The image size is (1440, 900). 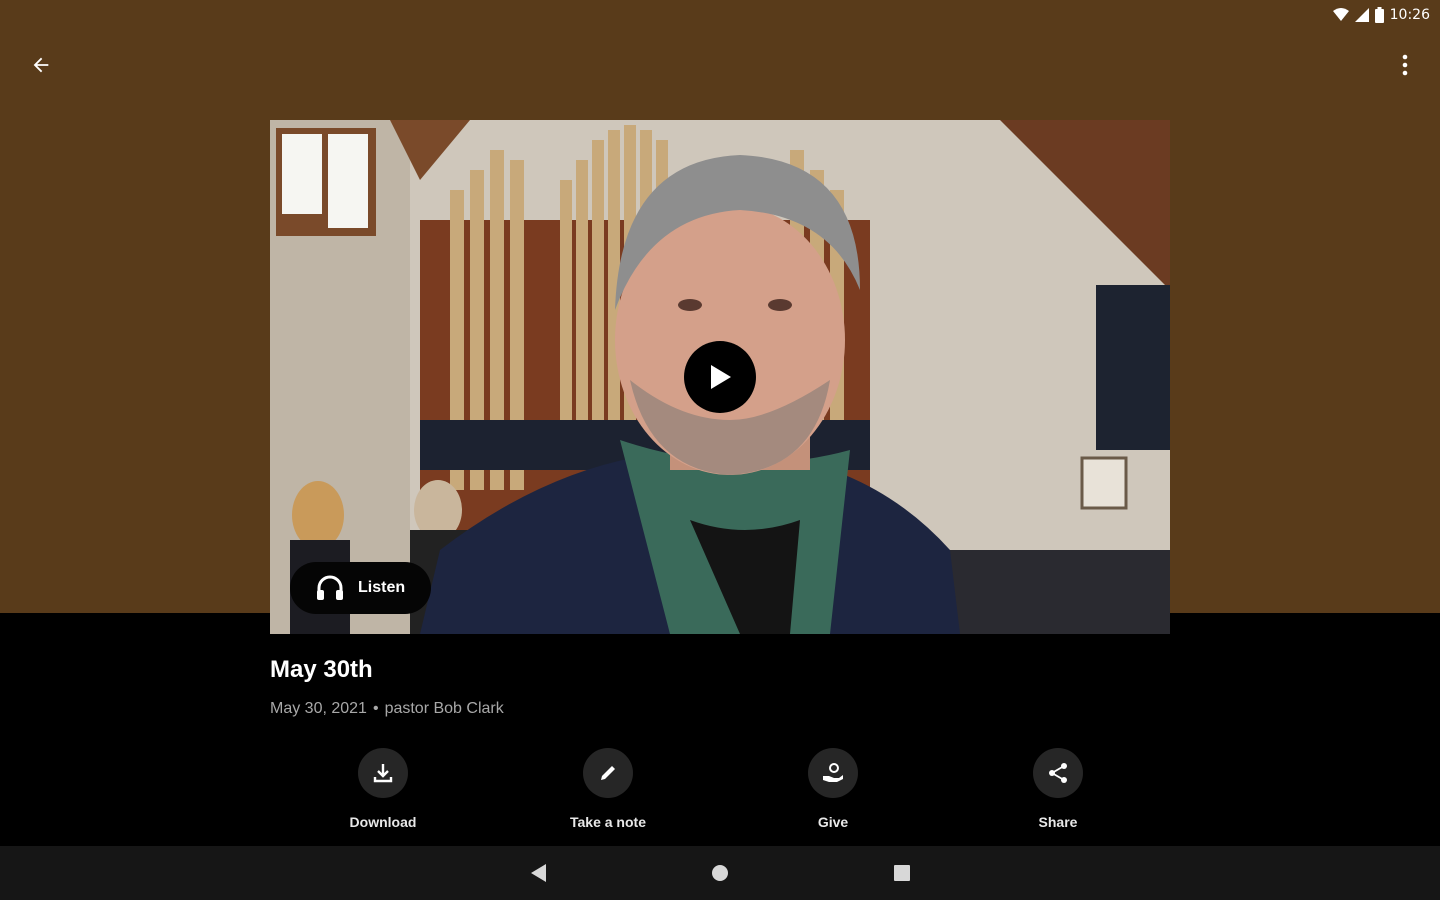 I want to click on take-note-circle, so click(x=608, y=773).